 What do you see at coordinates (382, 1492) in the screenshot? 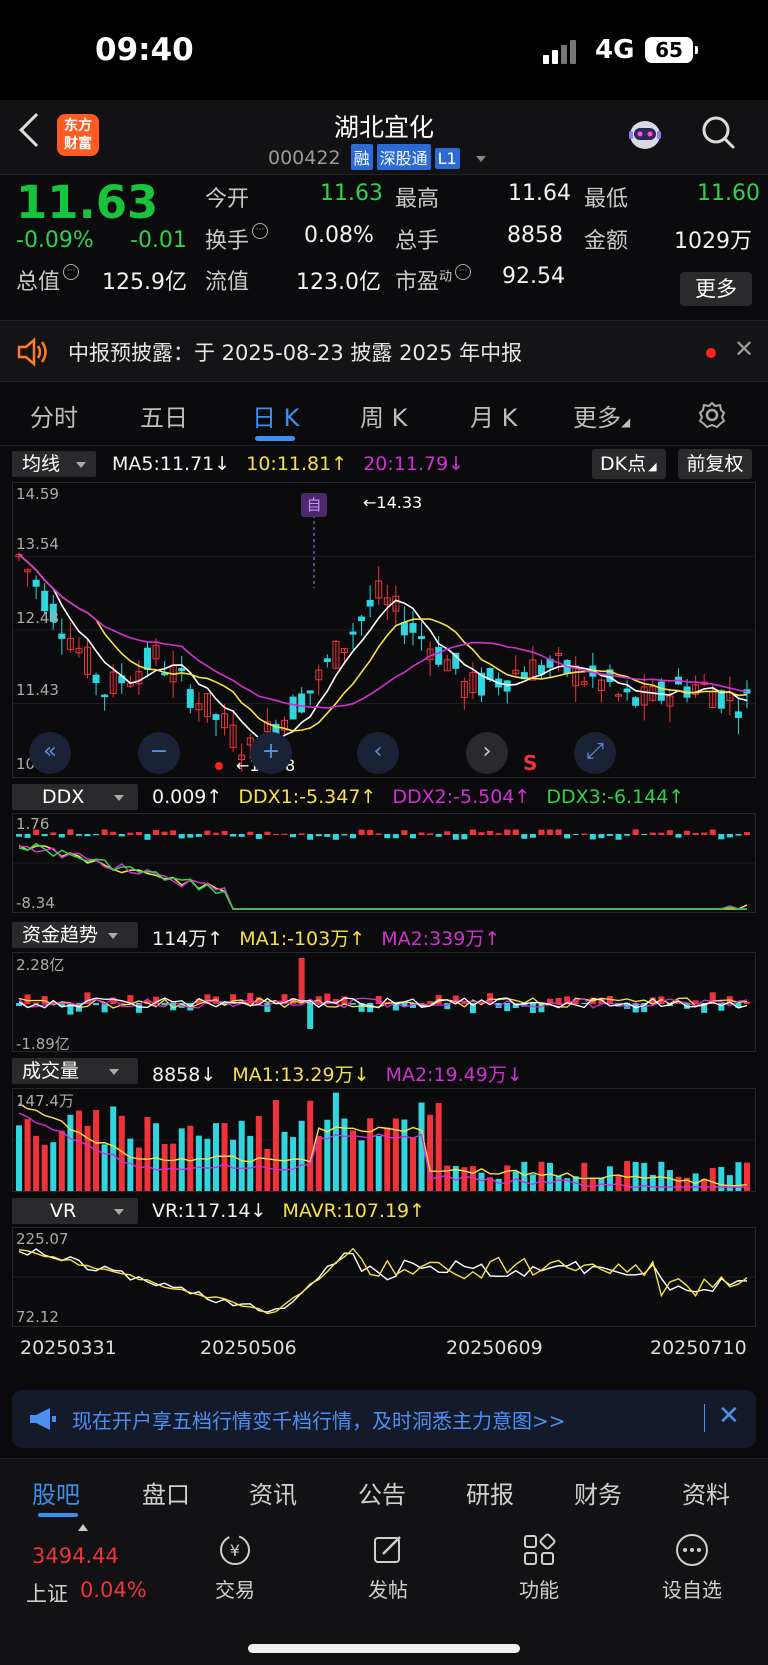
I see `tab-announcements: 公告` at bounding box center [382, 1492].